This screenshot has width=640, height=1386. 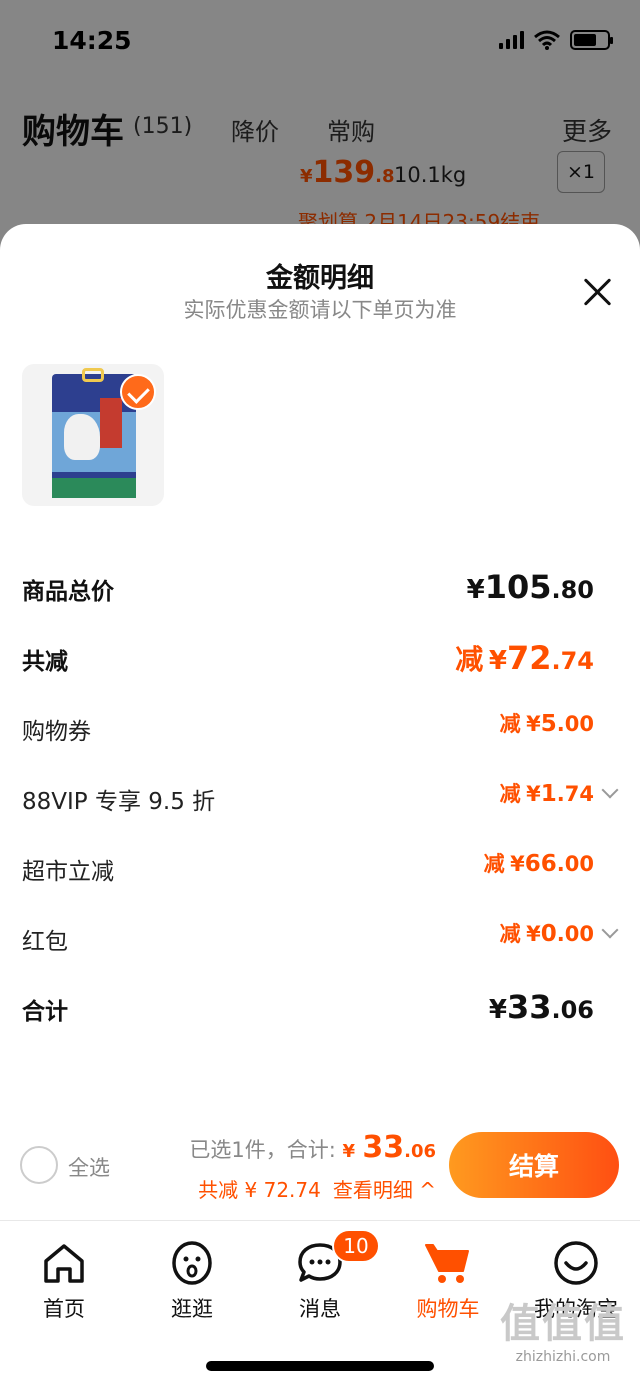 What do you see at coordinates (320, 798) in the screenshot?
I see `row-88vip: 88VIP 专享 9.5 折 减 ¥1.74` at bounding box center [320, 798].